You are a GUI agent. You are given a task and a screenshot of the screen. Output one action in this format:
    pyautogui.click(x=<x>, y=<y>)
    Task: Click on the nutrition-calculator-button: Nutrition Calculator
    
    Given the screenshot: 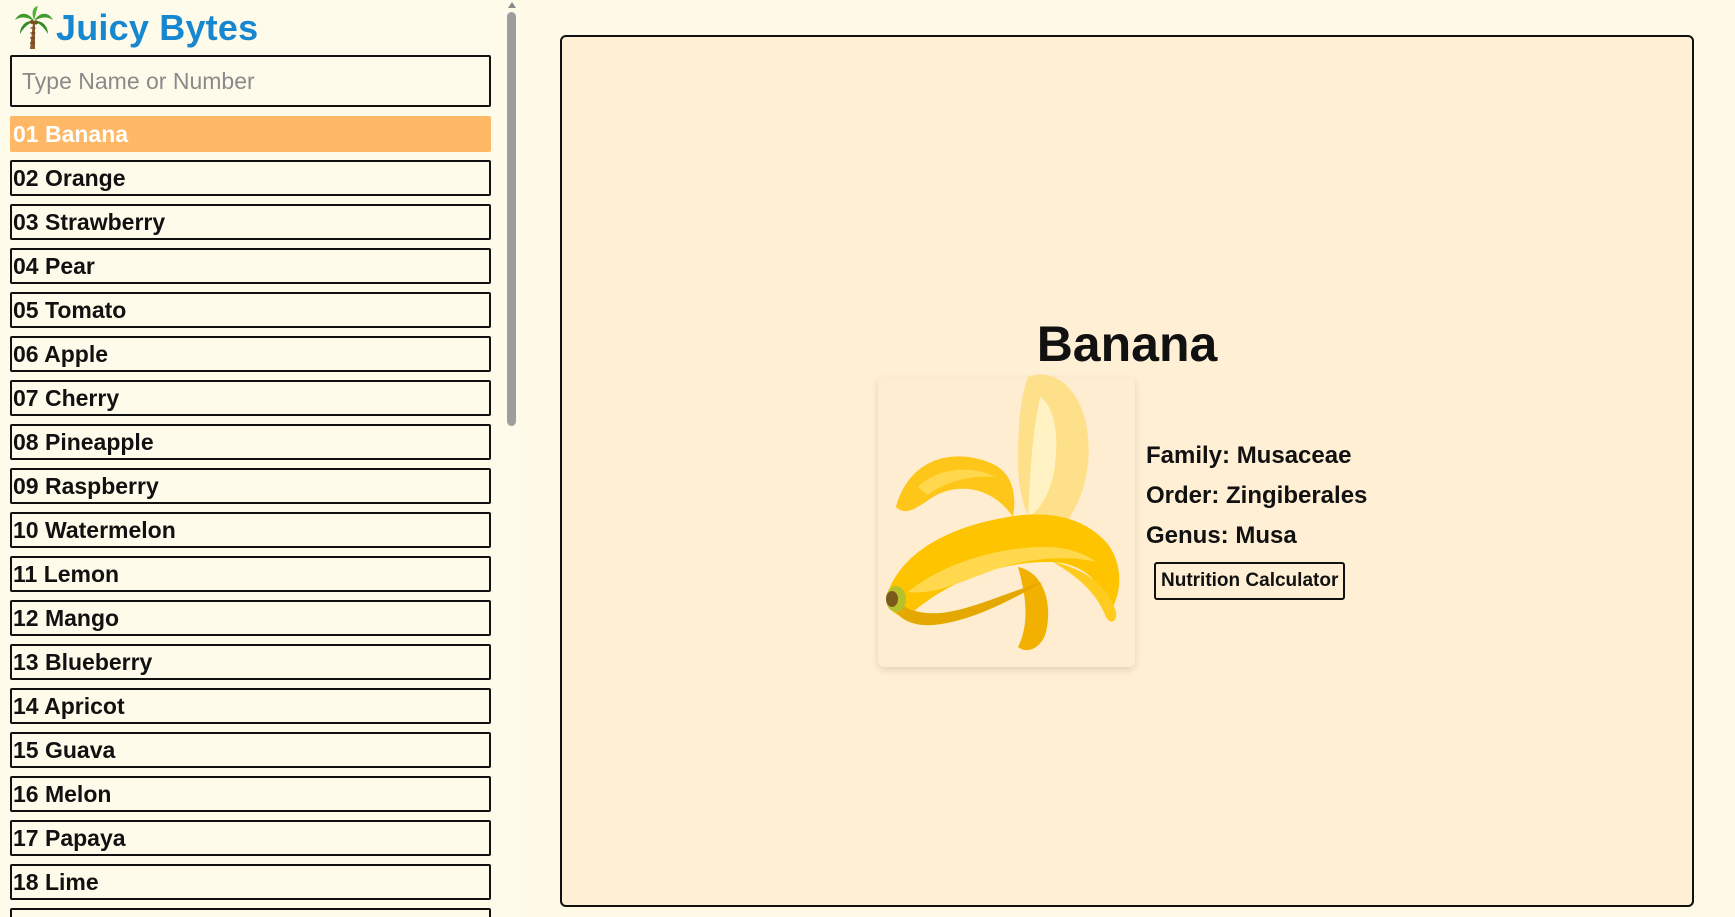 What is the action you would take?
    pyautogui.click(x=1250, y=581)
    